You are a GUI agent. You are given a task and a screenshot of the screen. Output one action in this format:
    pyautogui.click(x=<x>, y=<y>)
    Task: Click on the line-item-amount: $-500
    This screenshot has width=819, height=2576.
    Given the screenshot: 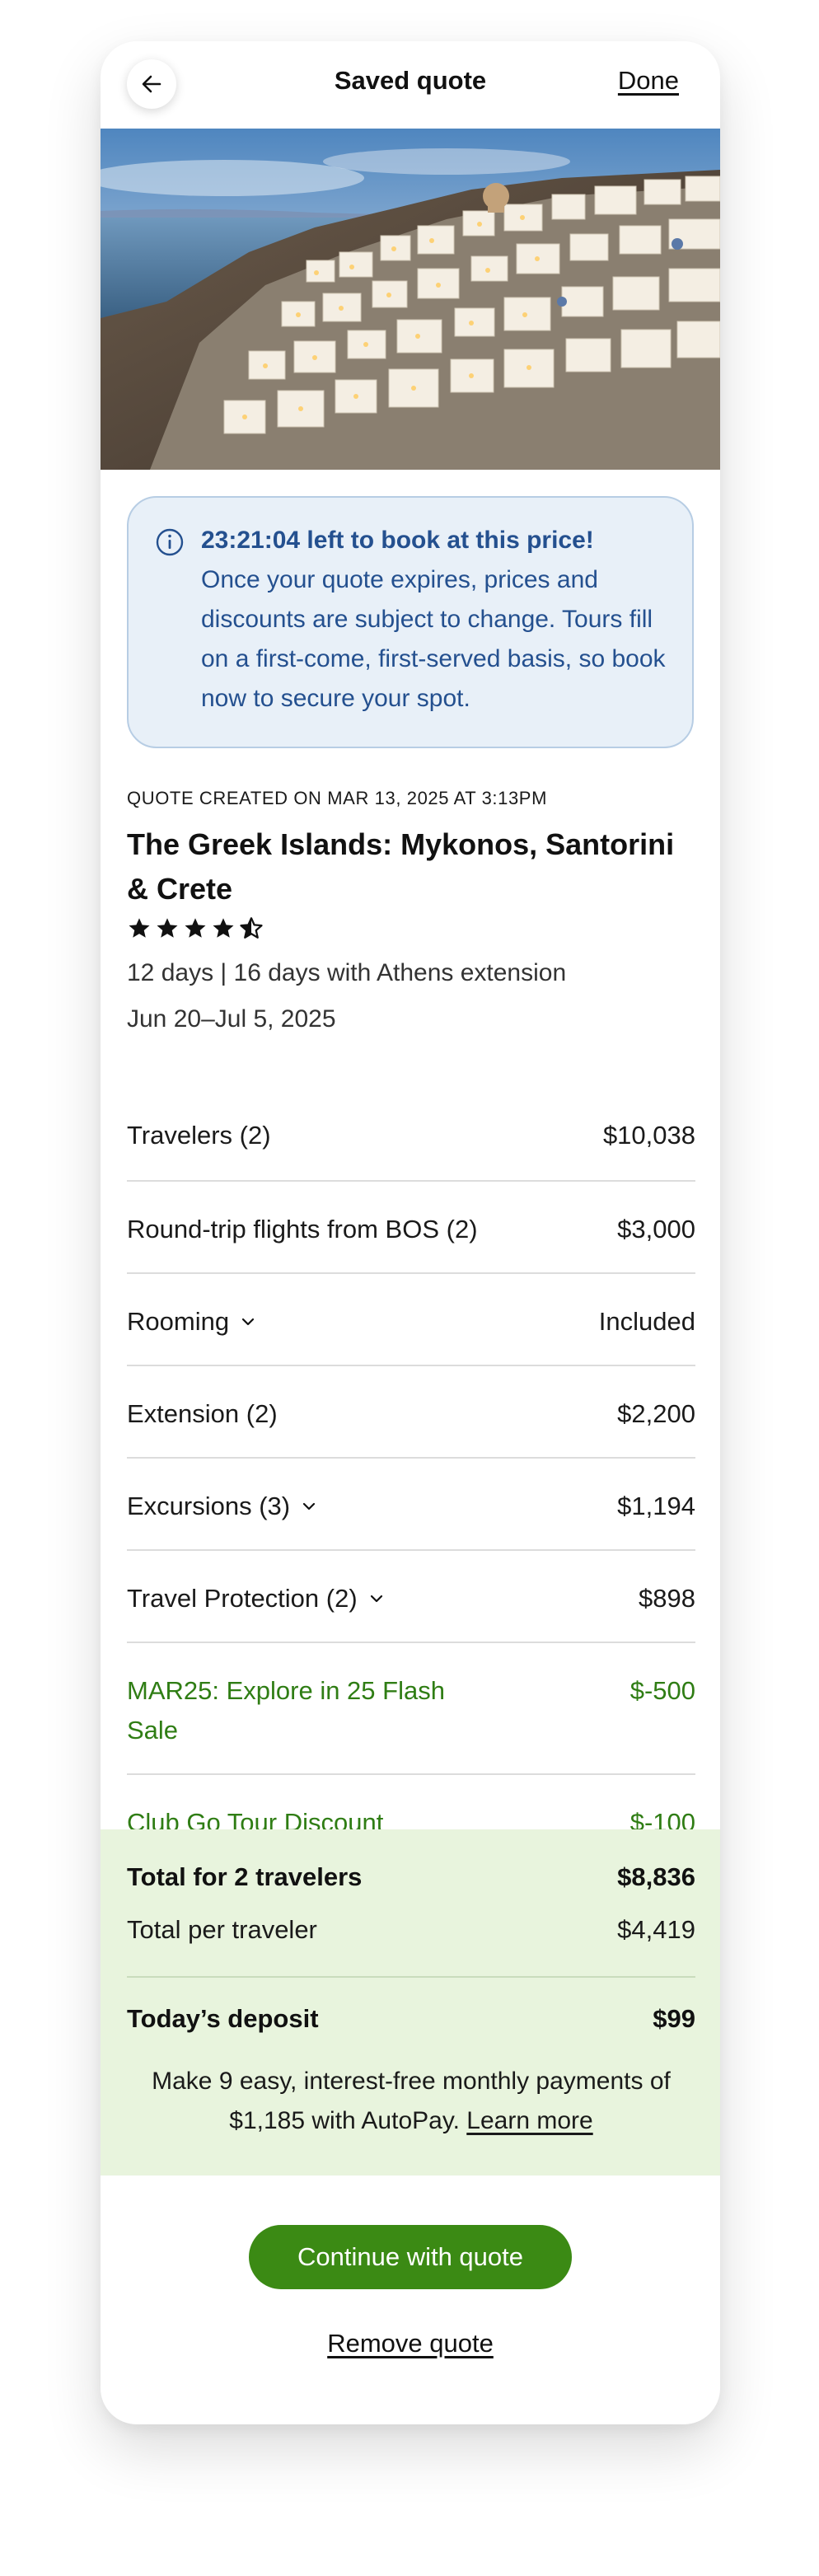 What is the action you would take?
    pyautogui.click(x=662, y=1690)
    